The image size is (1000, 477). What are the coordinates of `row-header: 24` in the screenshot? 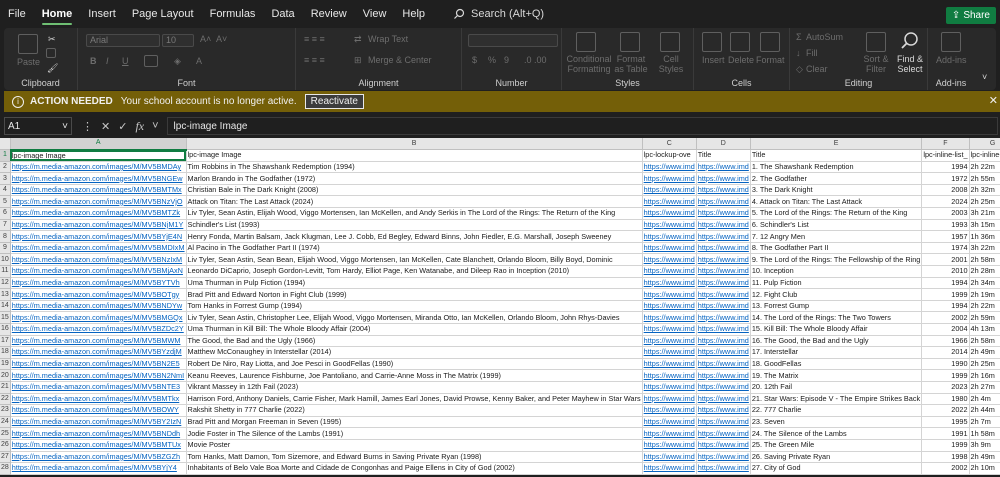 It's located at (5, 422).